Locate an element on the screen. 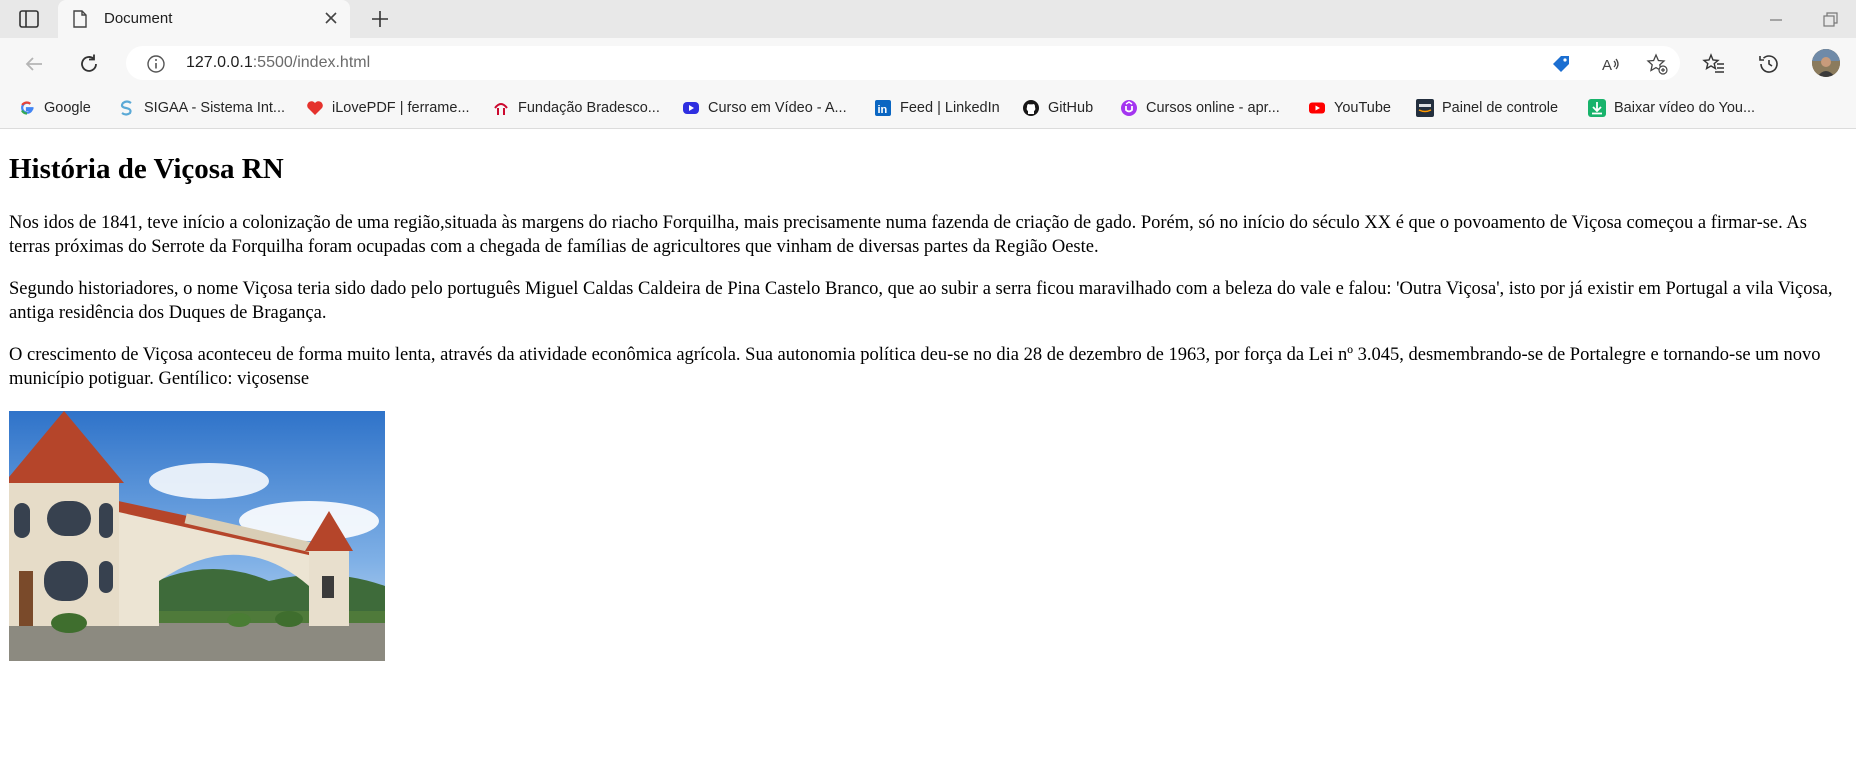  favorite-google: Google is located at coordinates (54, 108).